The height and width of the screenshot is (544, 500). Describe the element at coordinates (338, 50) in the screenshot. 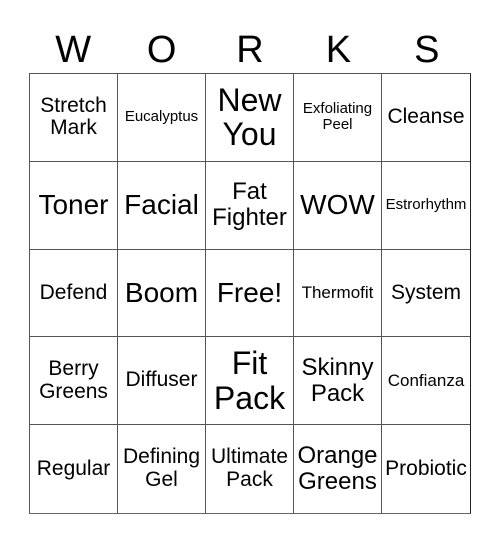

I see `header-letter-k: K` at that location.